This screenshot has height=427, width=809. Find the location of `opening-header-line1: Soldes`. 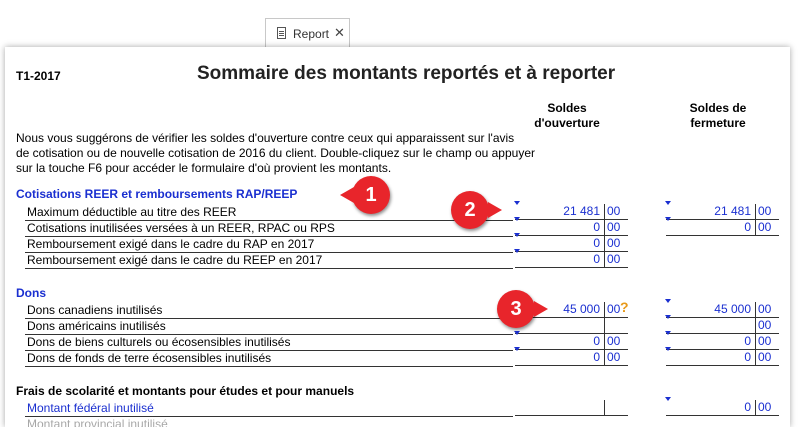

opening-header-line1: Soldes is located at coordinates (567, 108).